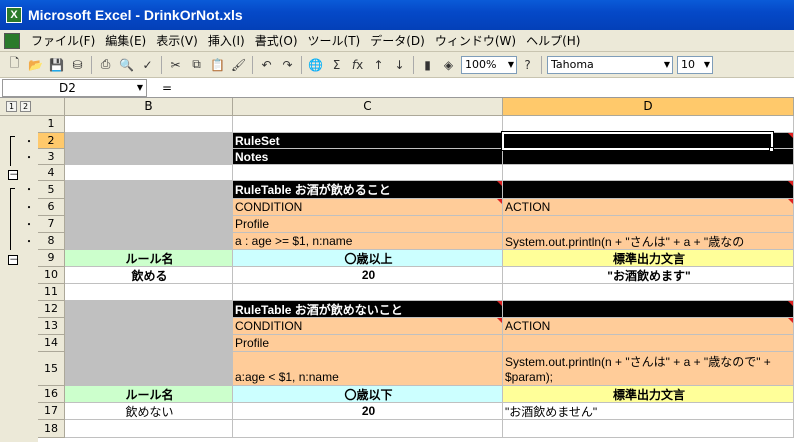 This screenshot has width=794, height=442. What do you see at coordinates (149, 309) in the screenshot?
I see `cell-b12` at bounding box center [149, 309].